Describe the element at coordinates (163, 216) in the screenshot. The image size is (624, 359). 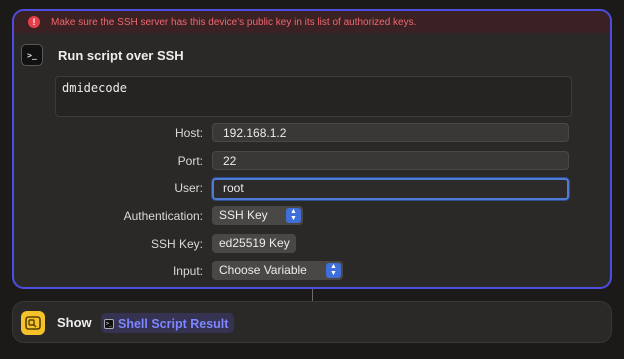
I see `authentication-label: Authentication:` at that location.